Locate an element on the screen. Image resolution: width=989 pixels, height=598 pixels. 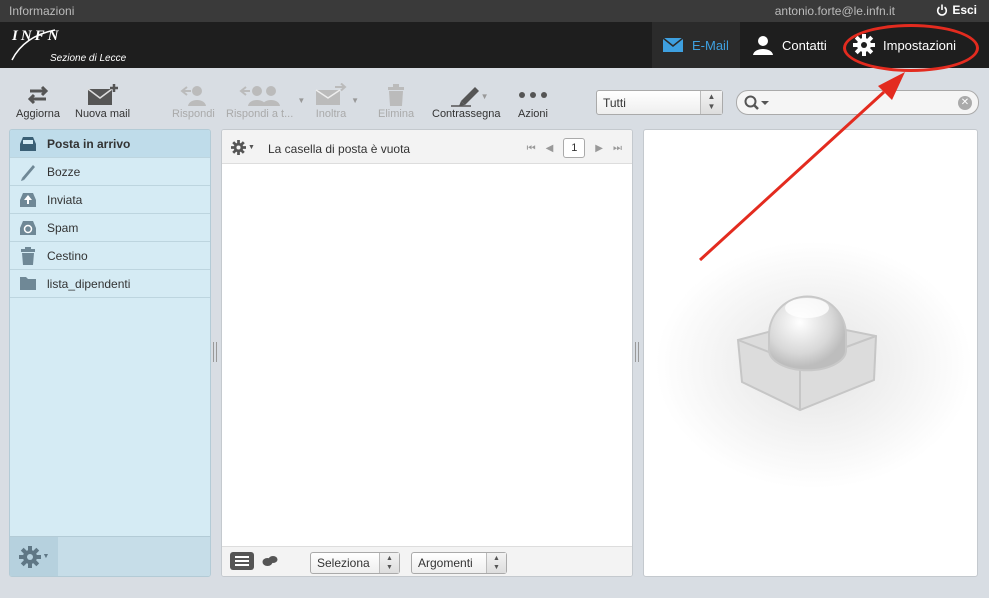
logo-name: INFN is located at coordinates (37, 36).